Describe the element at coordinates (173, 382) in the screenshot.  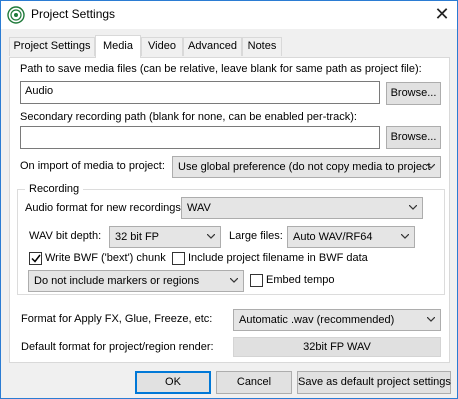
I see `ok-button: OK` at that location.